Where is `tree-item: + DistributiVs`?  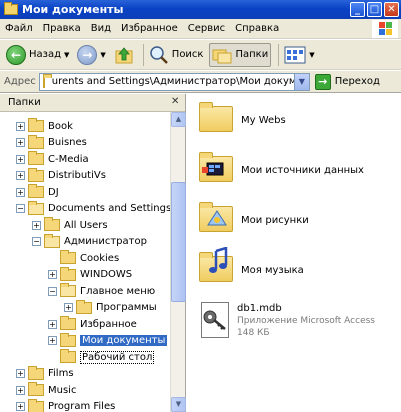 tree-item: + DistributiVs is located at coordinates (61, 175).